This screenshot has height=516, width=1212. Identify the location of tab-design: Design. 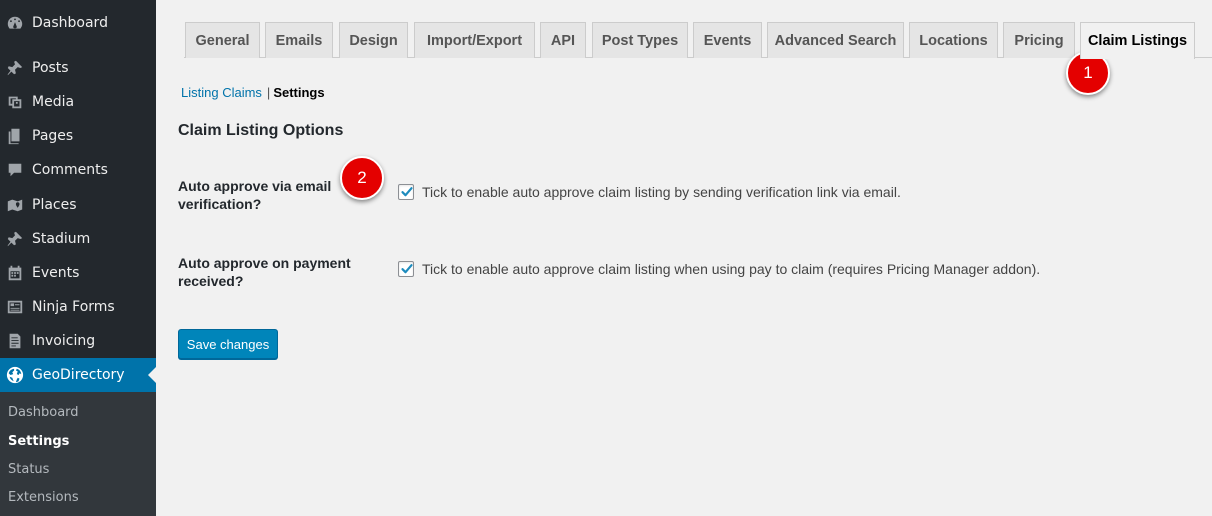
(373, 40).